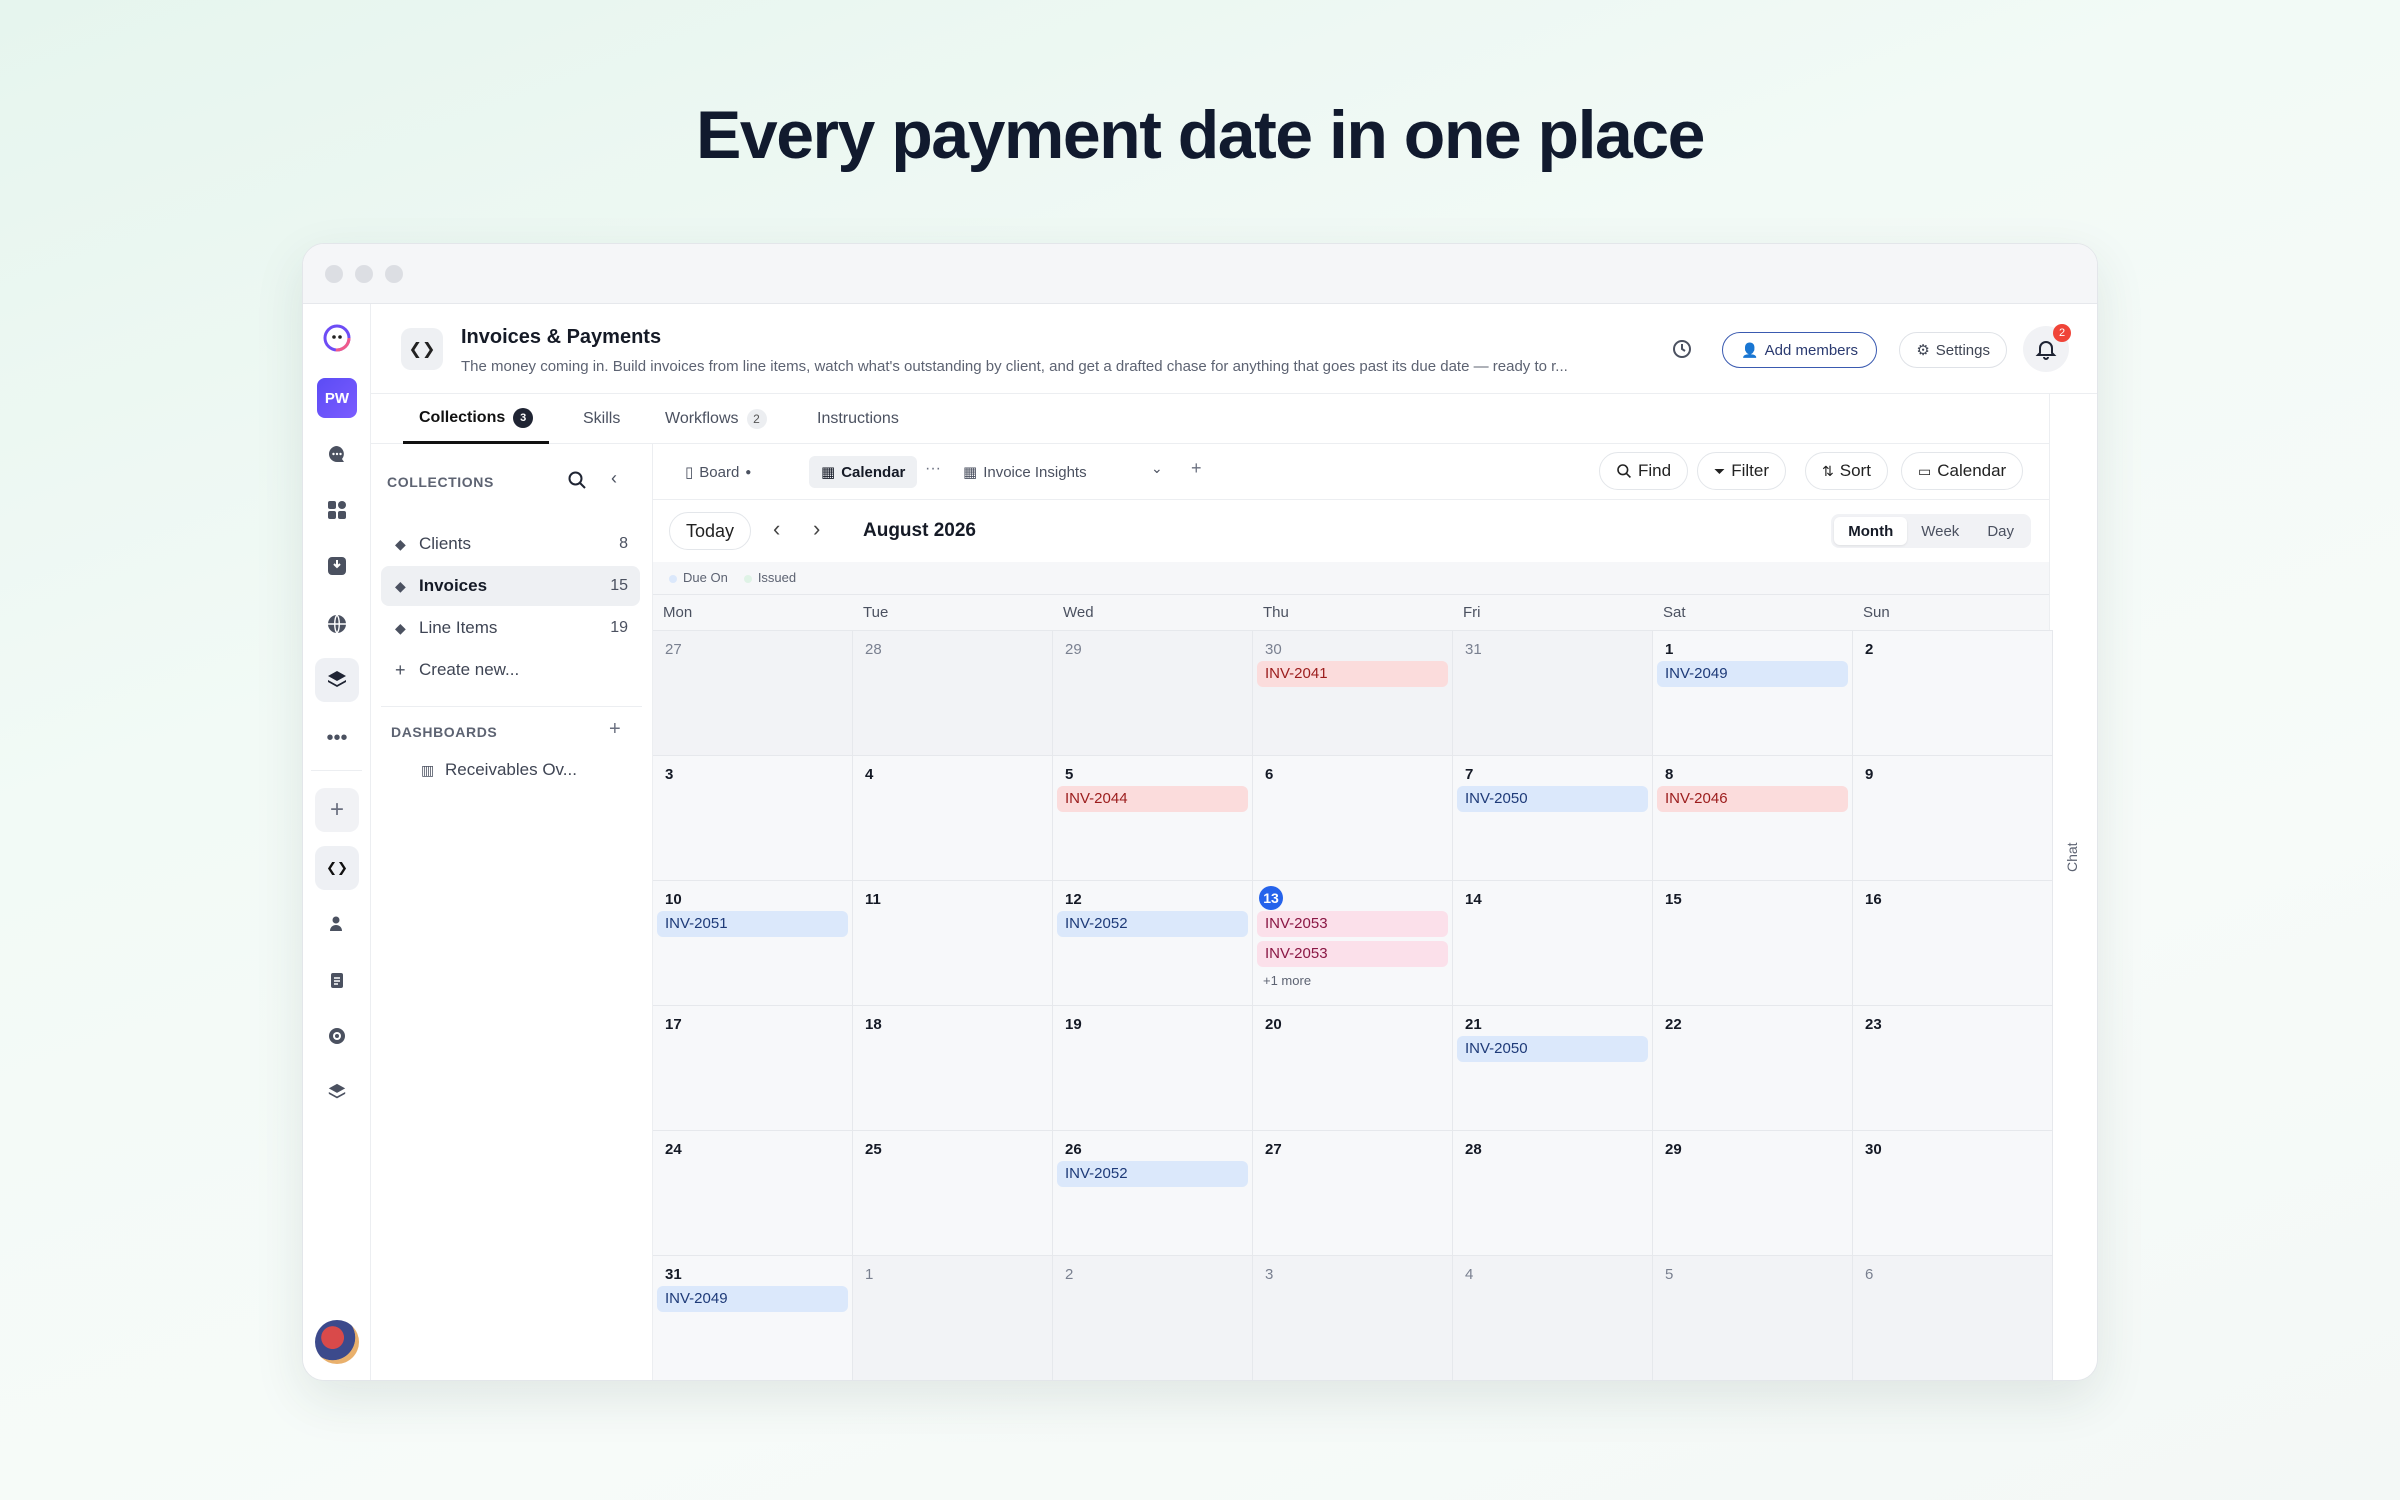  I want to click on day-cell: 15, so click(1753, 943).